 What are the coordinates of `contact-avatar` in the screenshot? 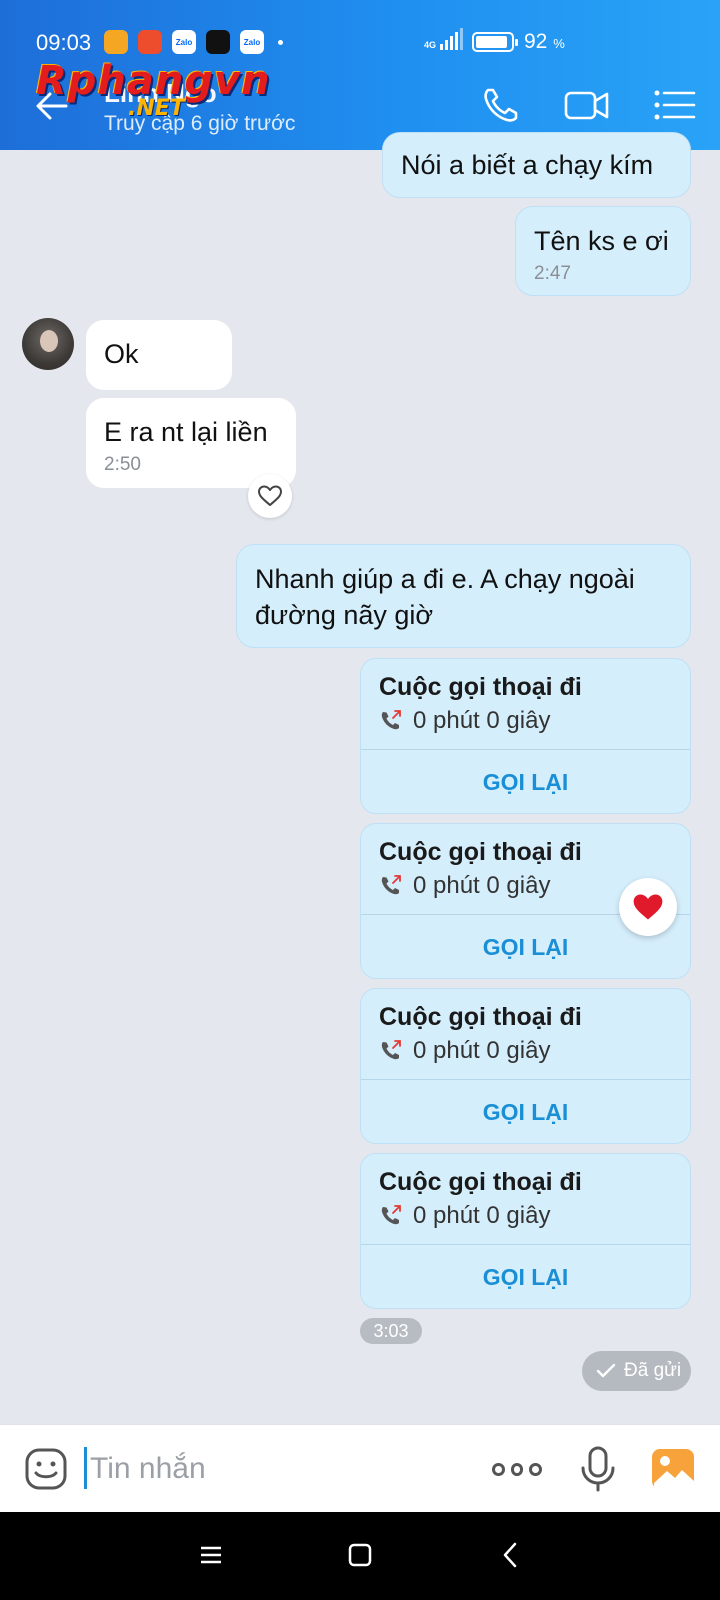 It's located at (48, 344).